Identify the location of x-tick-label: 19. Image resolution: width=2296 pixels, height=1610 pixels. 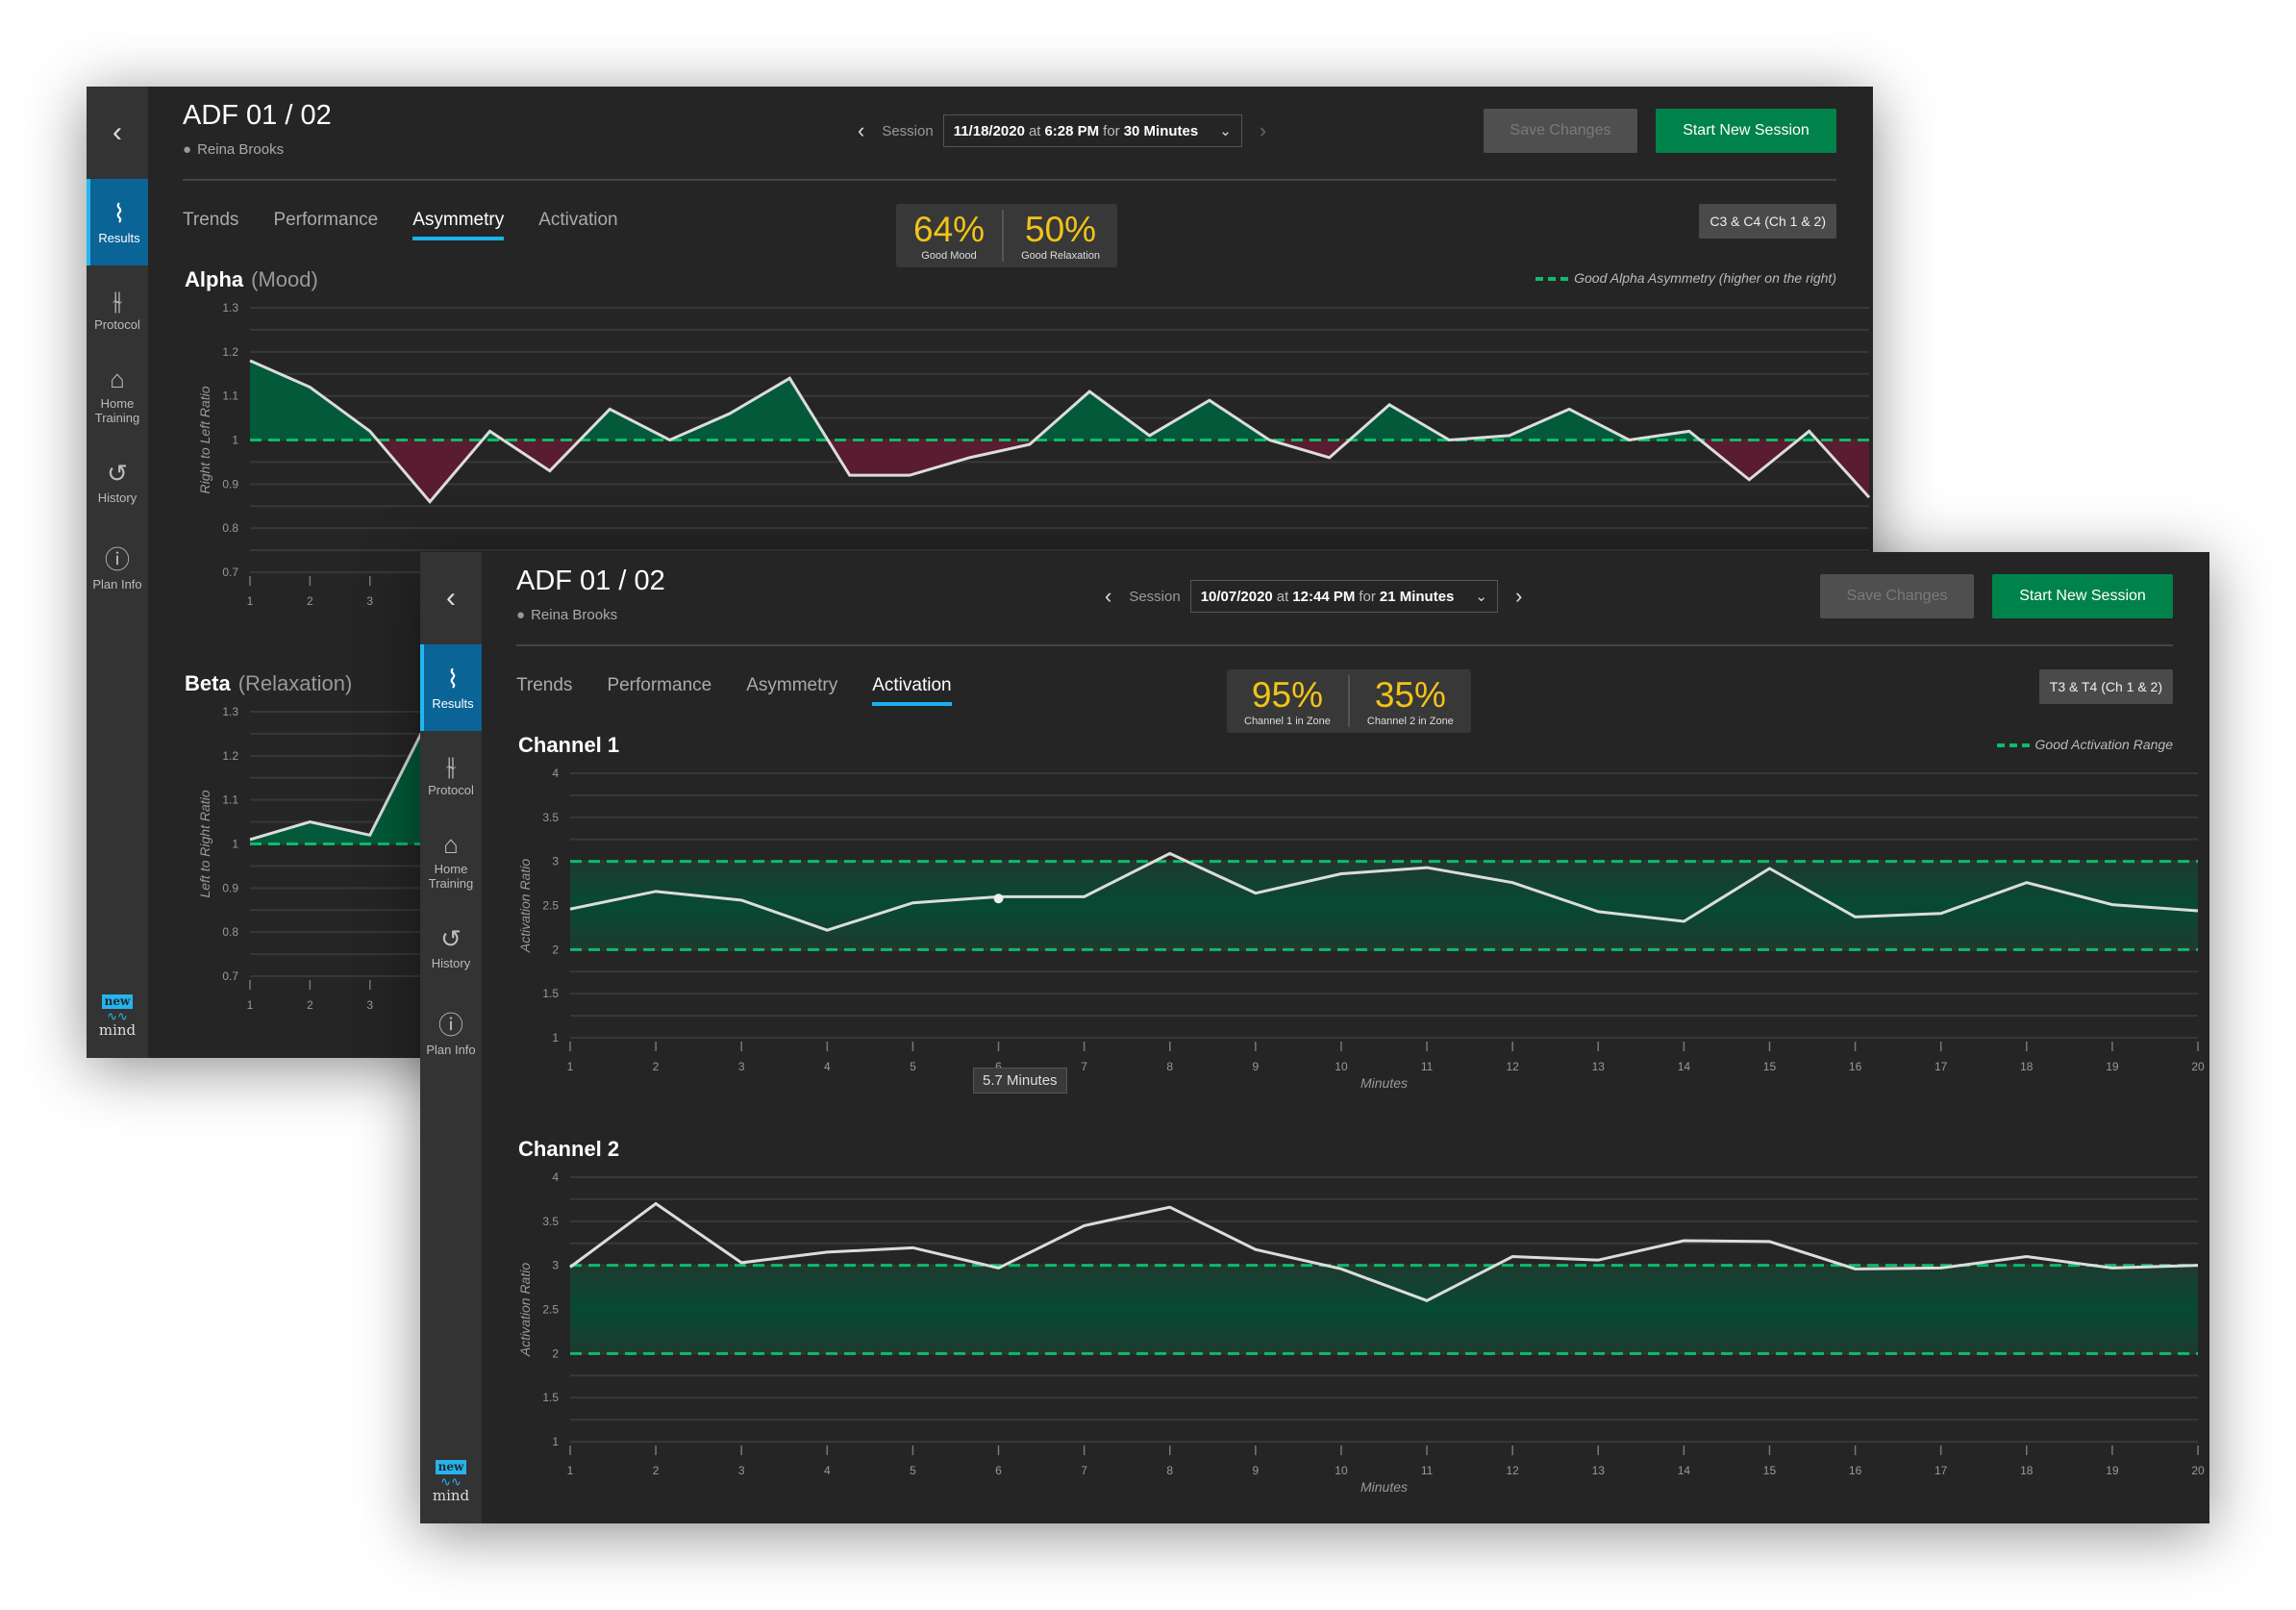
(2112, 1470).